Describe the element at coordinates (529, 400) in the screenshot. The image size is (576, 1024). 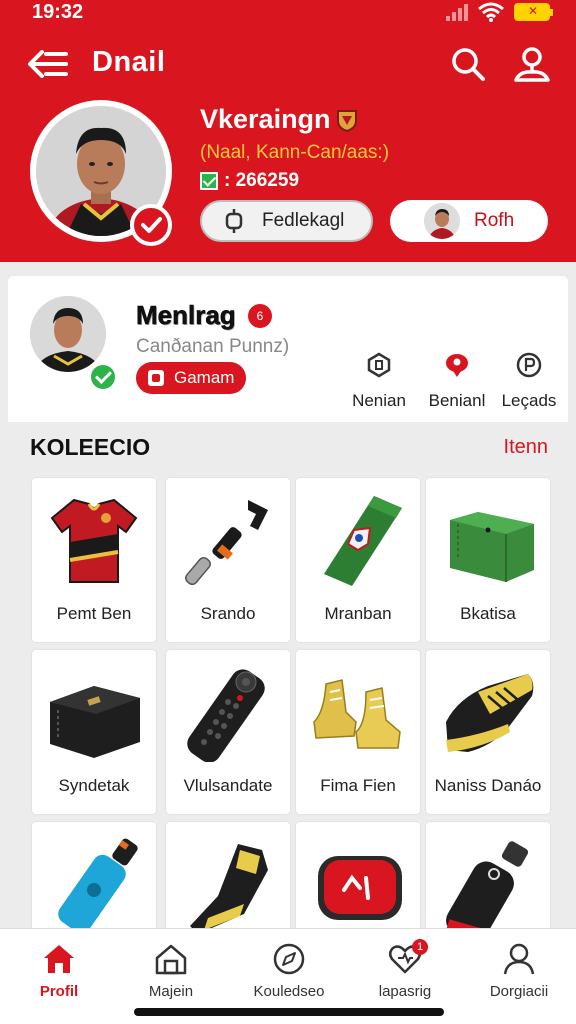
I see `stat-label: Leçads` at that location.